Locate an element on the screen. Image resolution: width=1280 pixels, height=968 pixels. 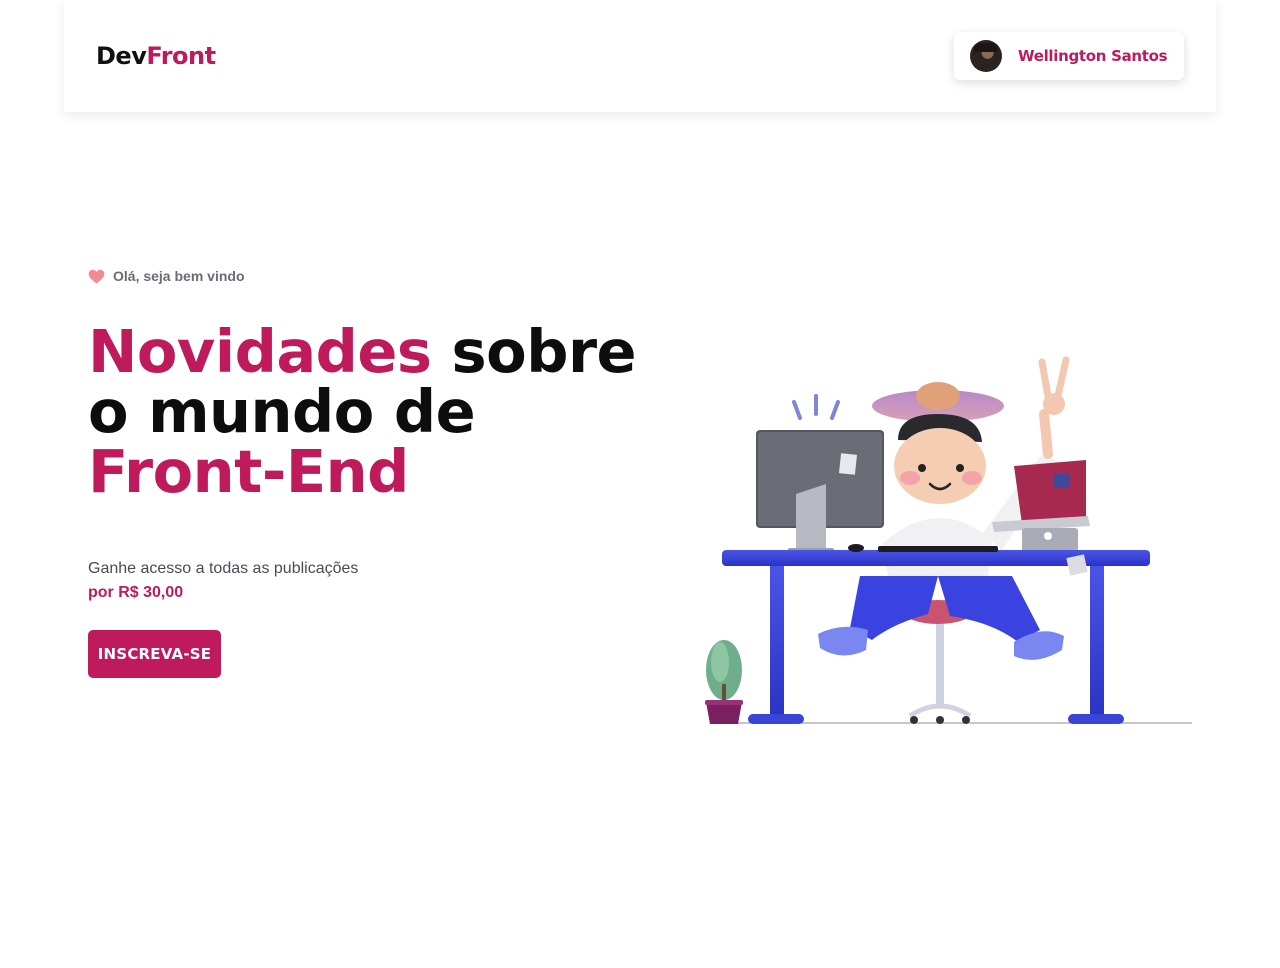
developer-at-desk-illustration is located at coordinates (948, 540).